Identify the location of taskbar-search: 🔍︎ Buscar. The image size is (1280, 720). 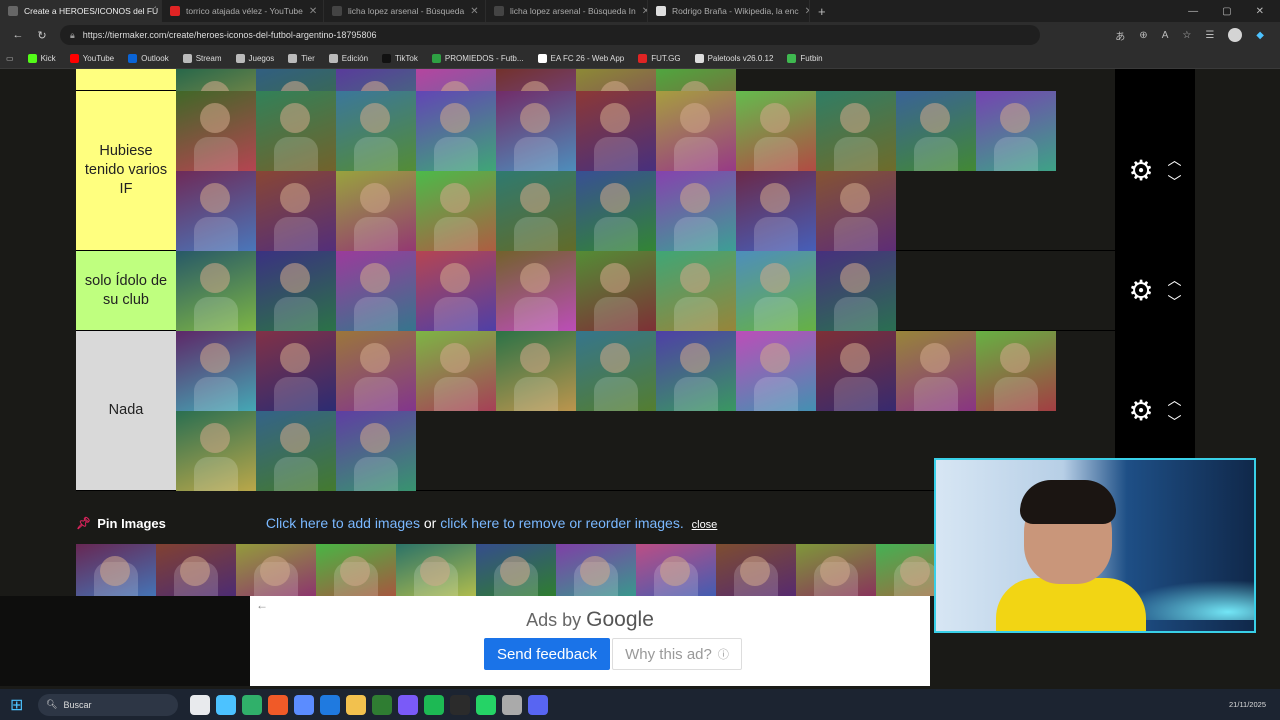
(108, 704).